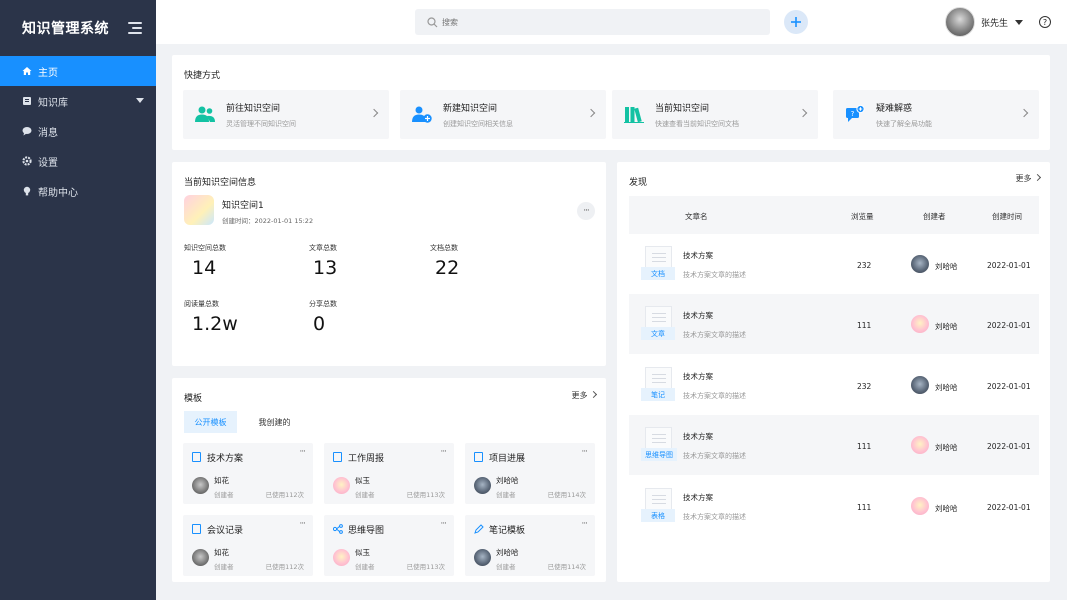  I want to click on tab-label: 我创建的, so click(274, 422).